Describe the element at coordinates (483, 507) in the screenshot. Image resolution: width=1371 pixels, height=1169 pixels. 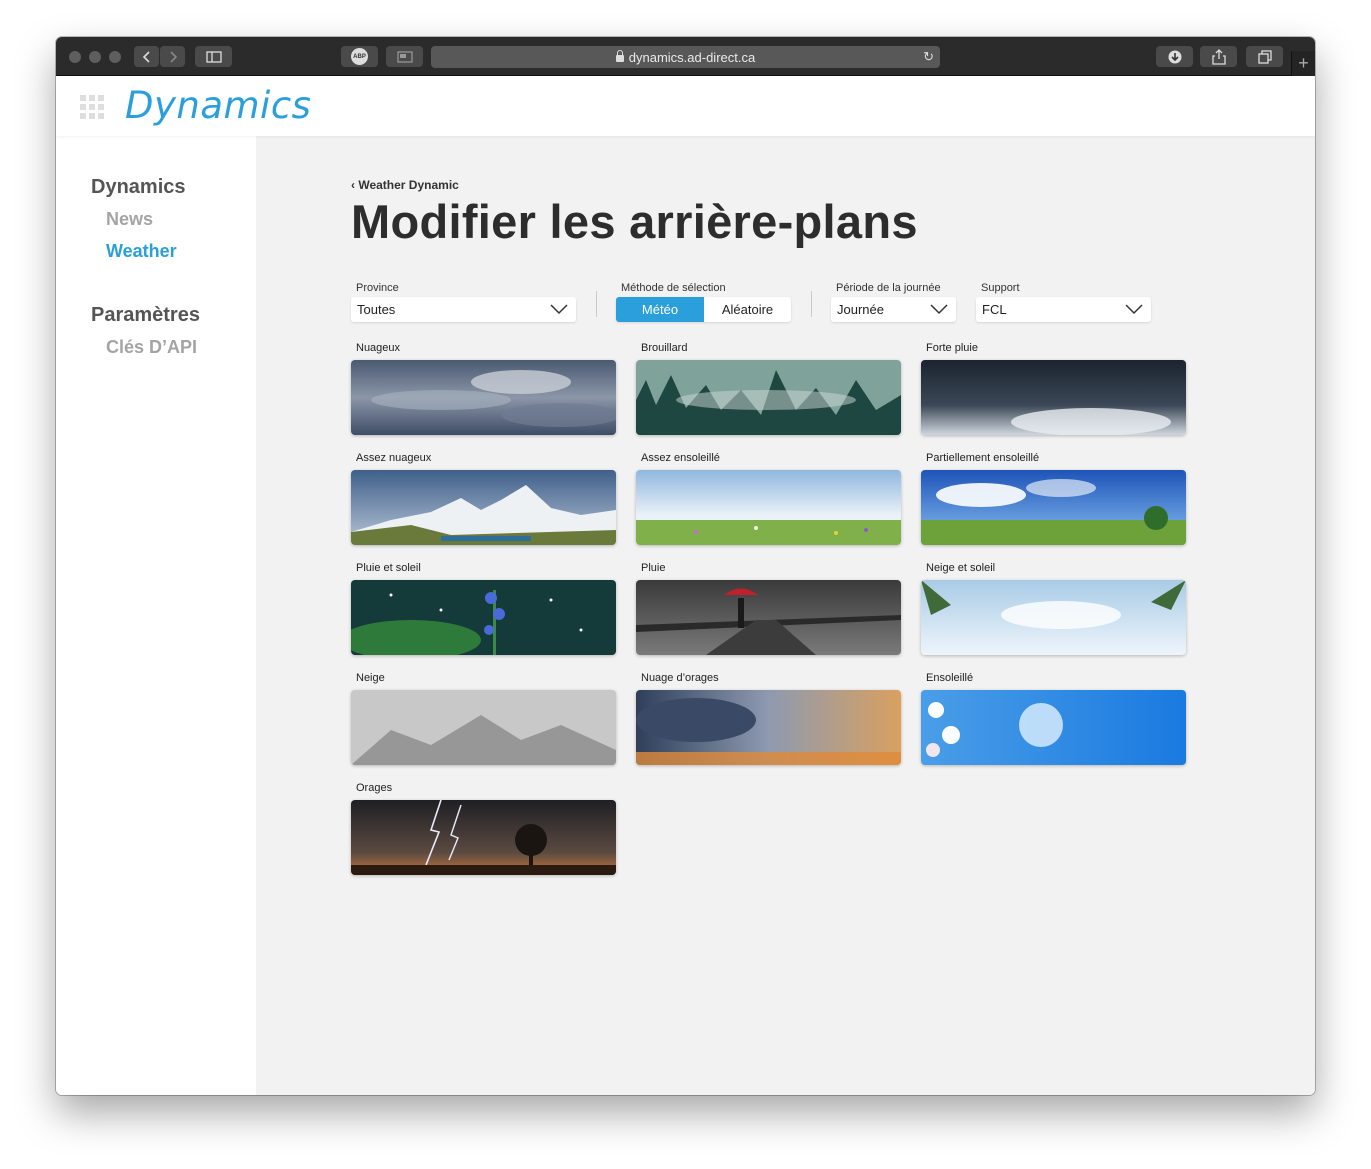
I see `background-tile-assez-nuageux` at that location.